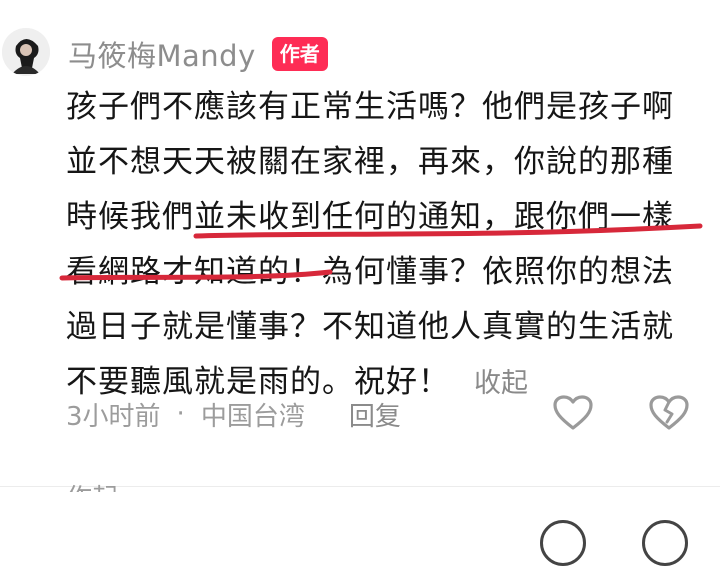 This screenshot has width=720, height=566. I want to click on heart-icon, so click(573, 412).